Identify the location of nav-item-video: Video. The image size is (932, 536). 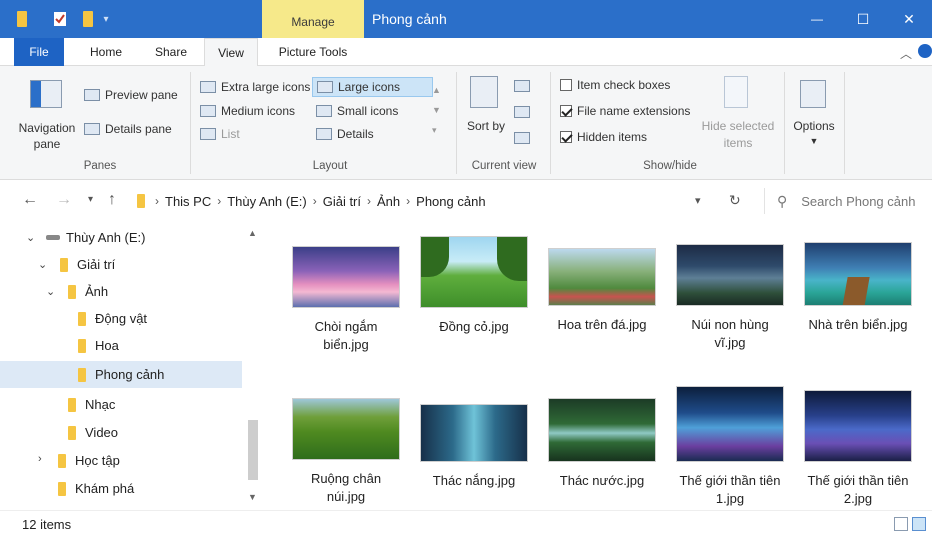
(121, 432).